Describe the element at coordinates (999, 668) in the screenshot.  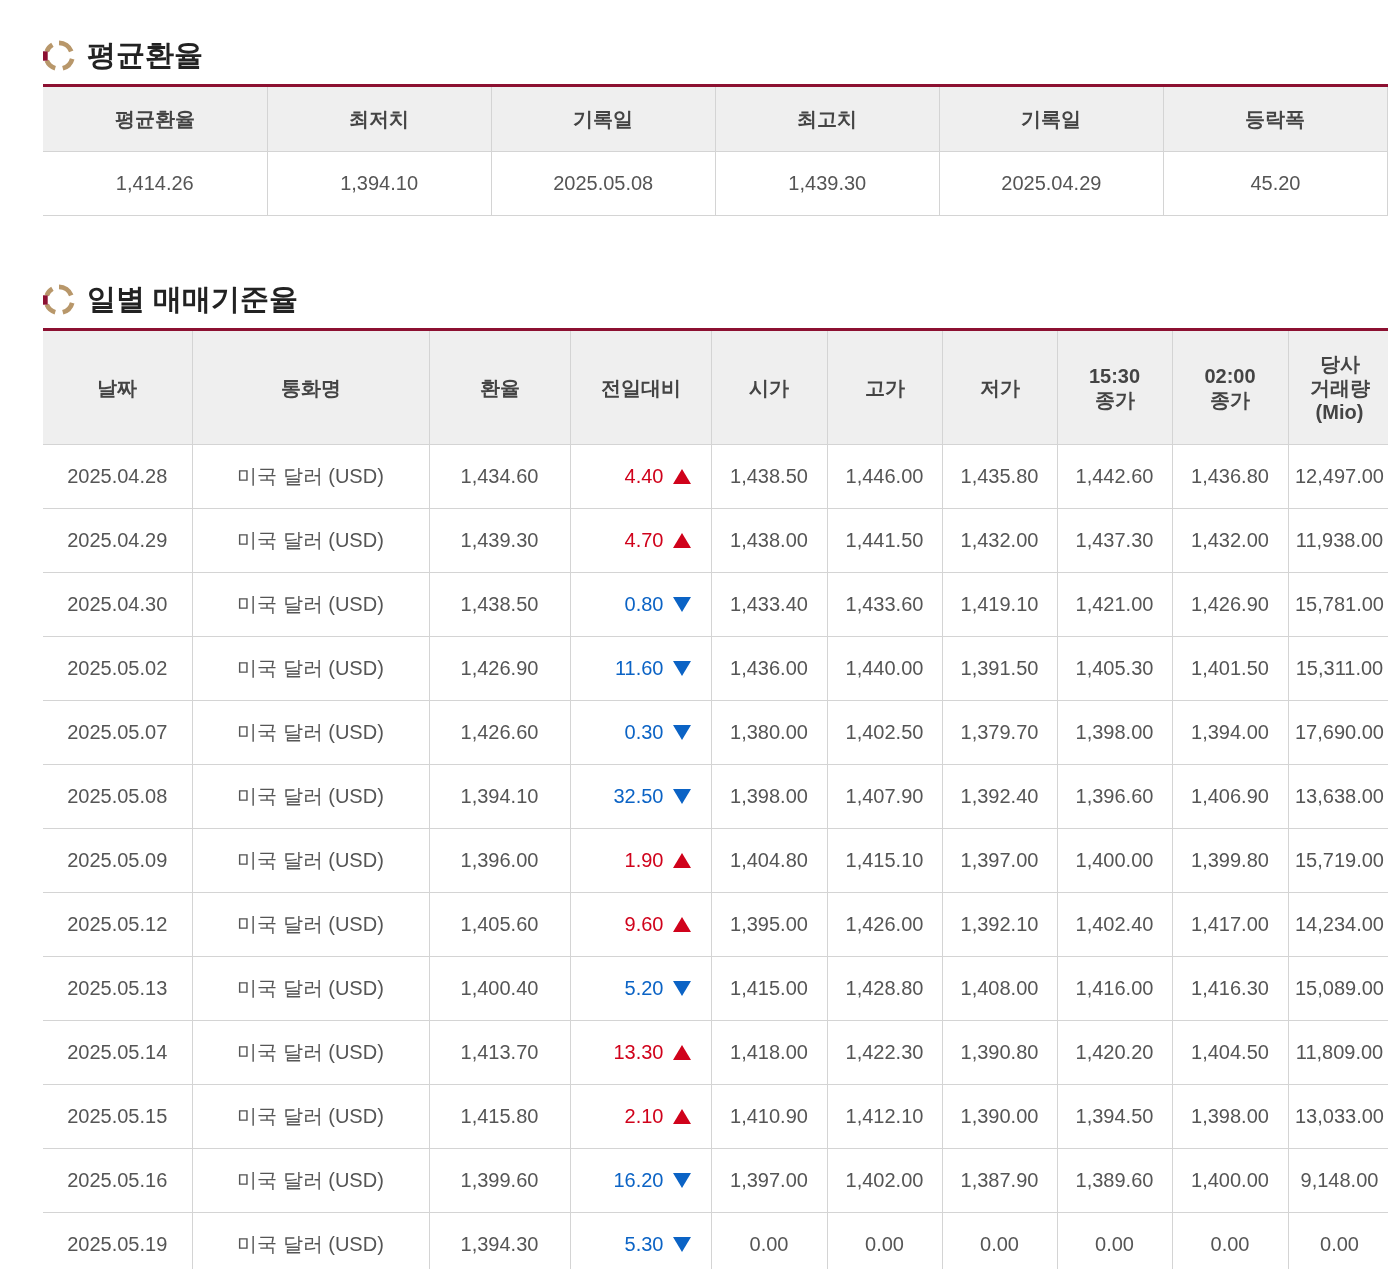
I see `table-cell: 1,391.50` at that location.